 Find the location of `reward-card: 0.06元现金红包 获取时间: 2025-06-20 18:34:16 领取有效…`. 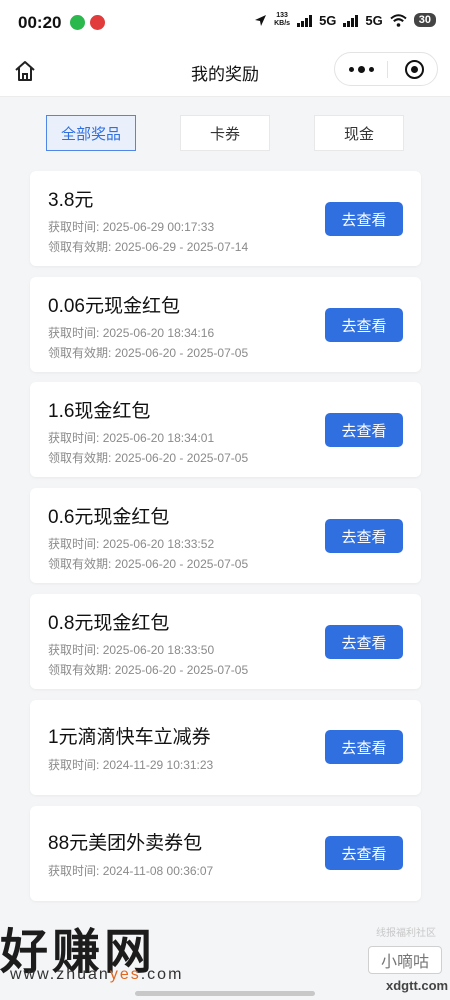

reward-card: 0.06元现金红包 获取时间: 2025-06-20 18:34:16 领取有效… is located at coordinates (225, 324).